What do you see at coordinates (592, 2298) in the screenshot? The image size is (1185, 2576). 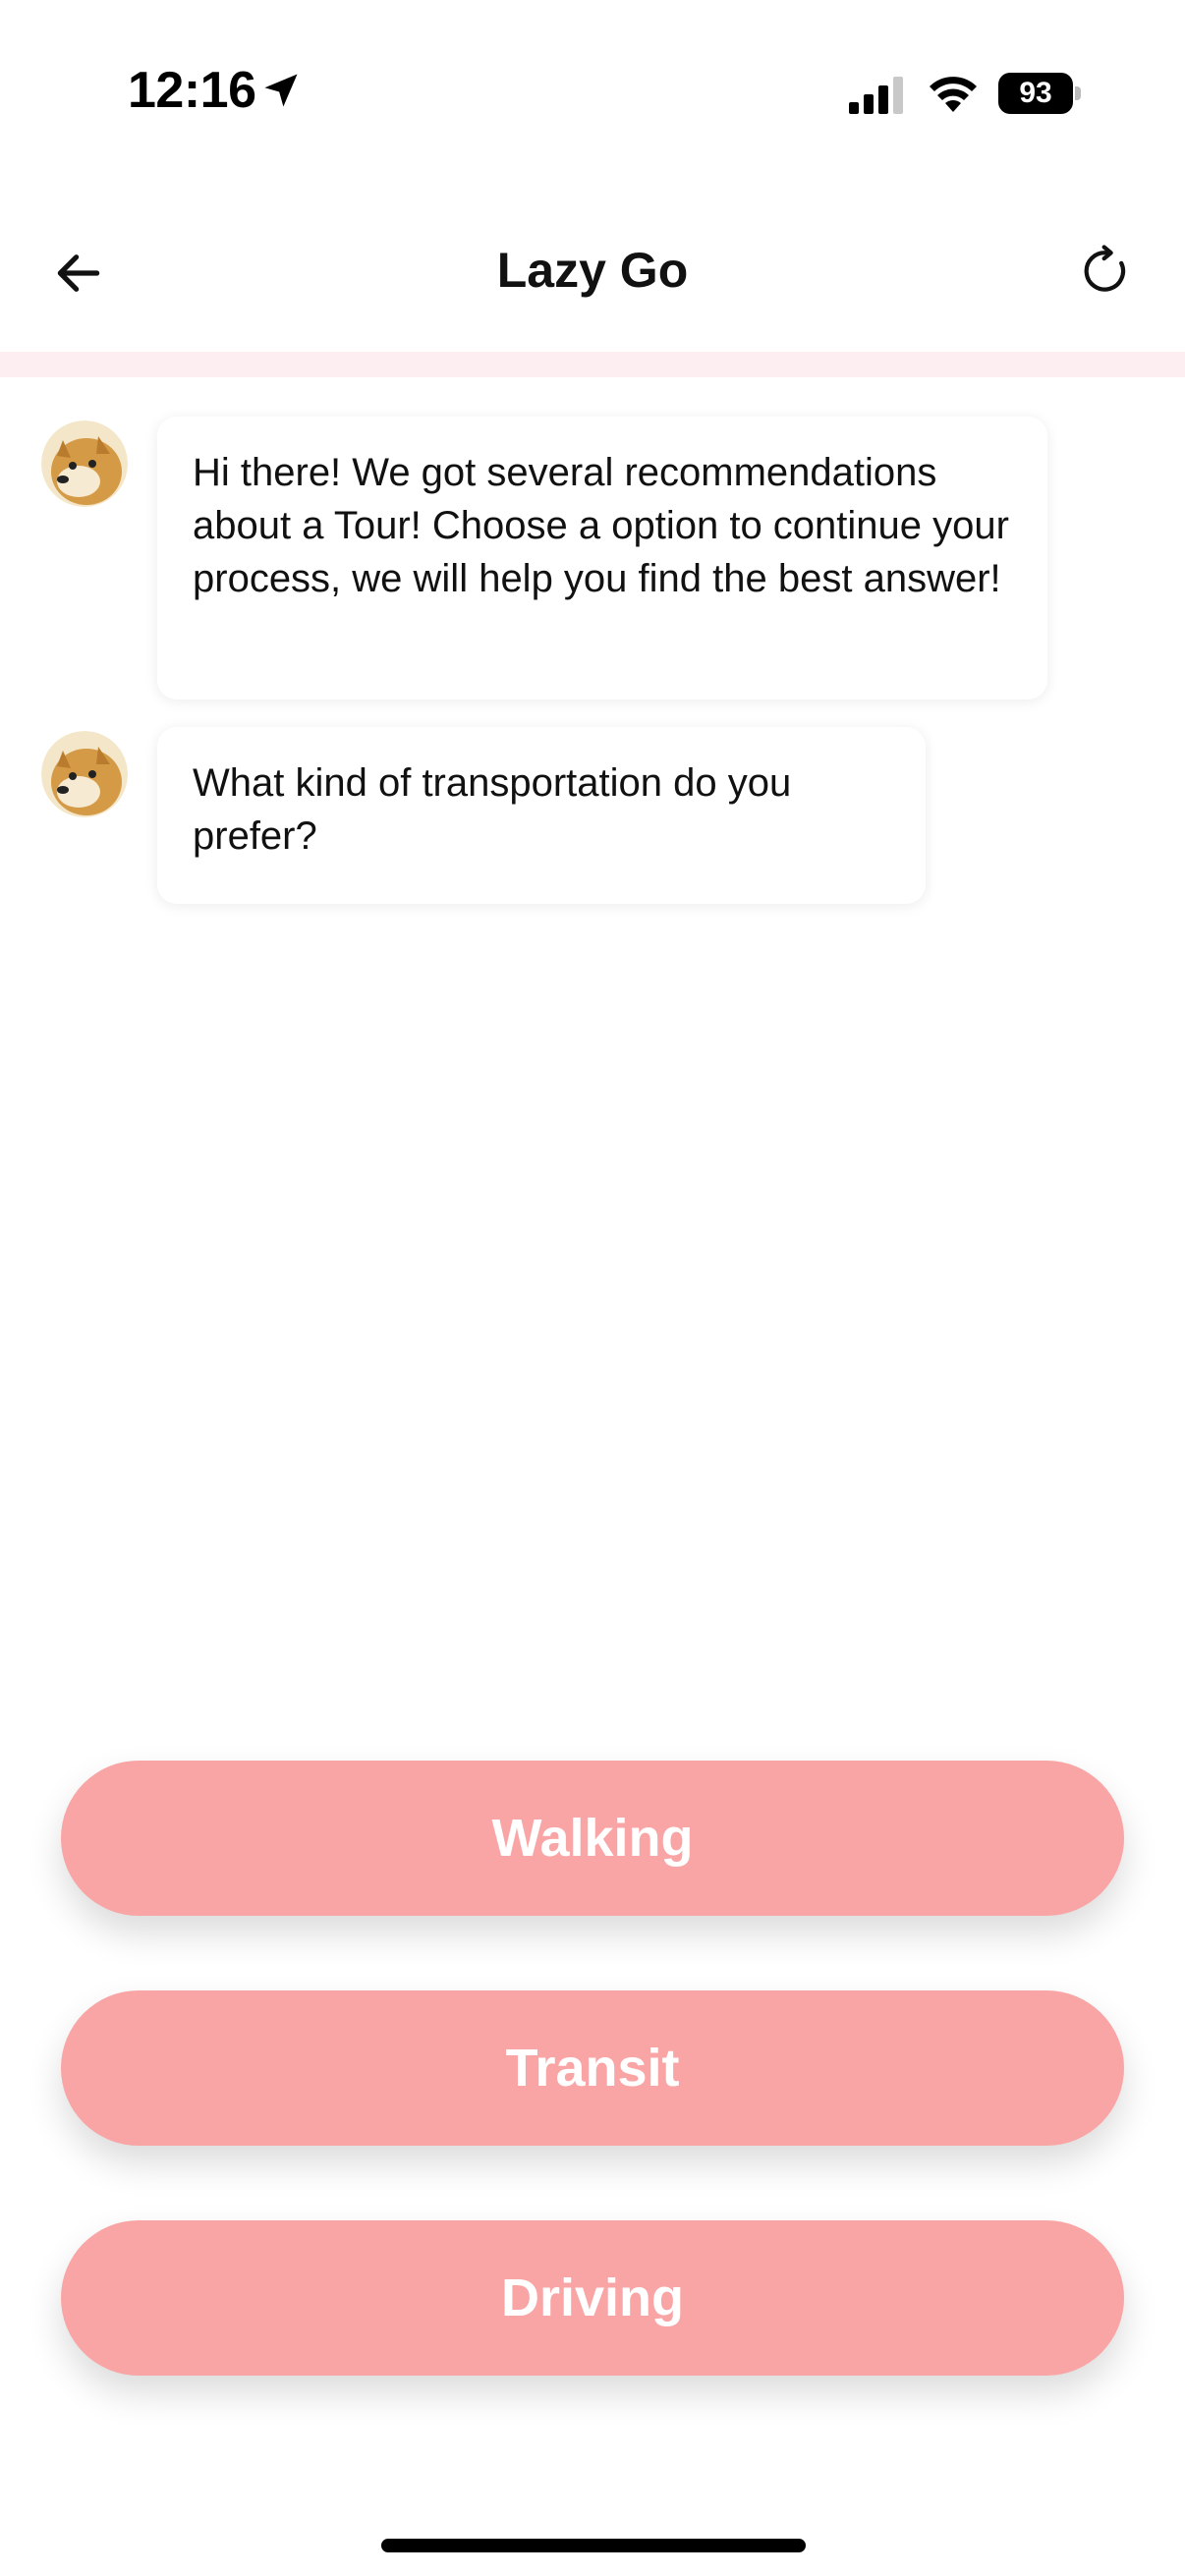 I see `driving-button: Driving` at bounding box center [592, 2298].